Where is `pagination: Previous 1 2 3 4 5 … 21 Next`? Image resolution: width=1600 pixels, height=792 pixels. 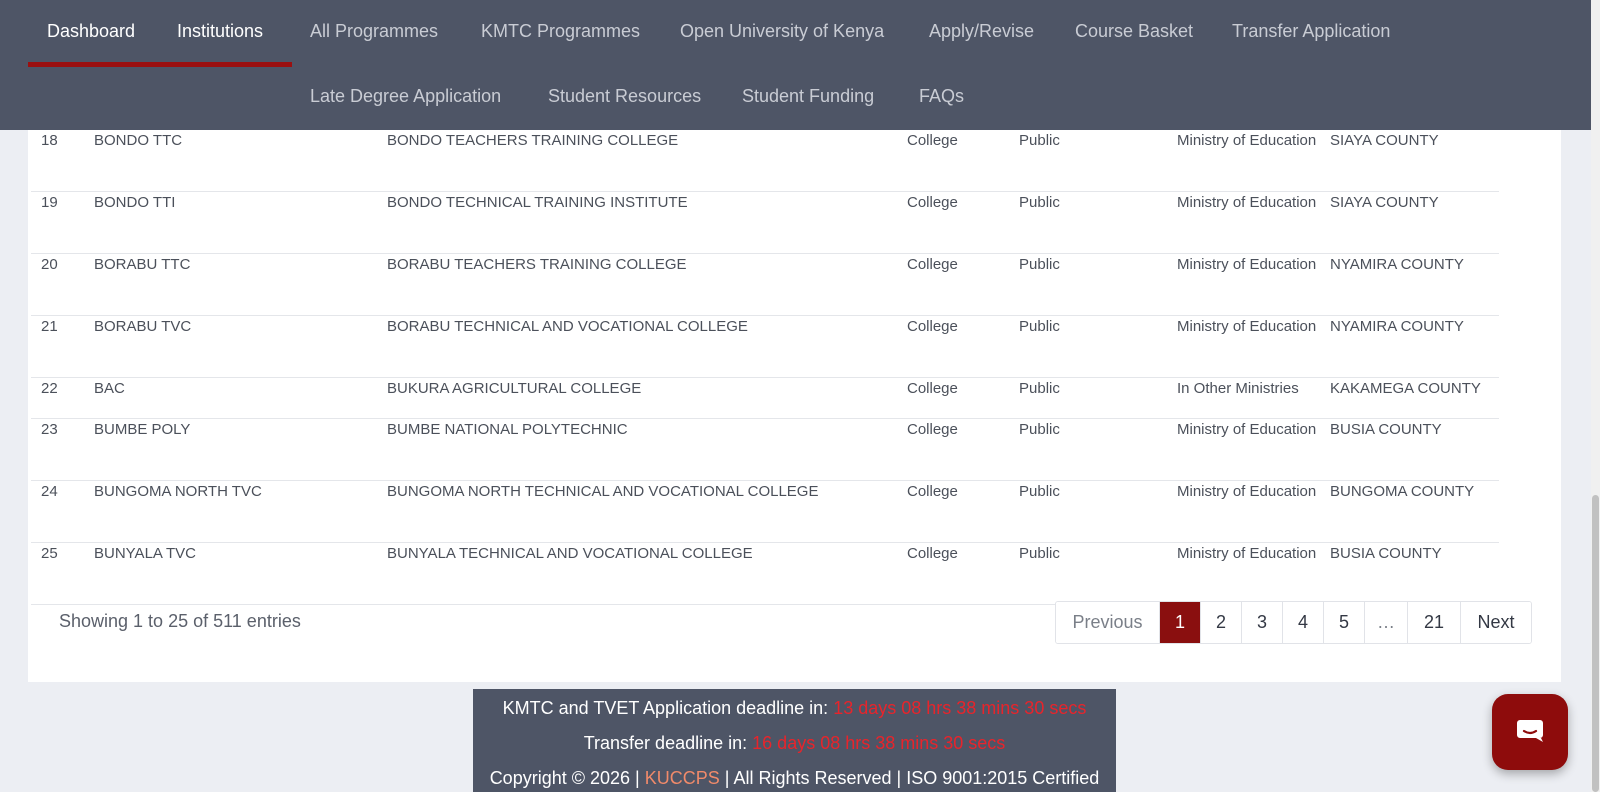
pagination: Previous 1 2 3 4 5 … 21 Next is located at coordinates (1293, 622).